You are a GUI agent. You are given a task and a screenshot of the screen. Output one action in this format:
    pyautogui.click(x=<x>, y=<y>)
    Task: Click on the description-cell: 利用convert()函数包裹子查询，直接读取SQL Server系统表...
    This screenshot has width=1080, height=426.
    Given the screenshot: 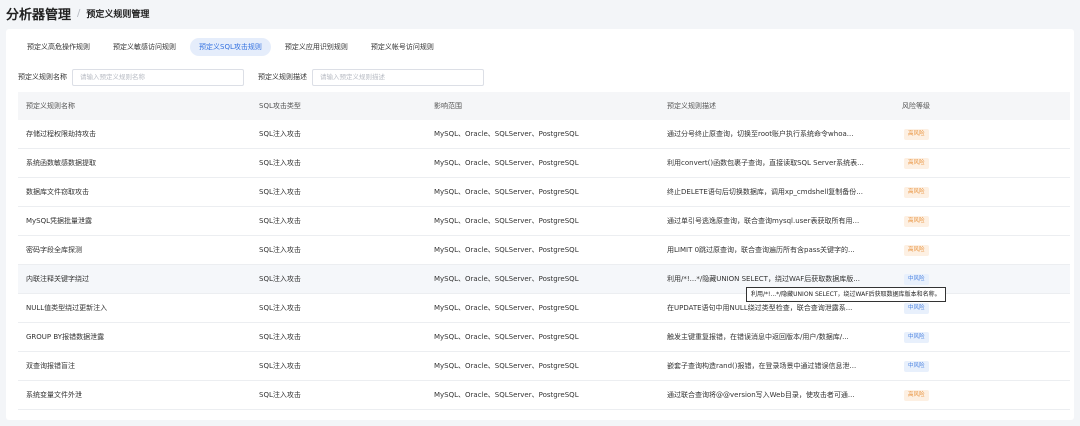 What is the action you would take?
    pyautogui.click(x=765, y=163)
    